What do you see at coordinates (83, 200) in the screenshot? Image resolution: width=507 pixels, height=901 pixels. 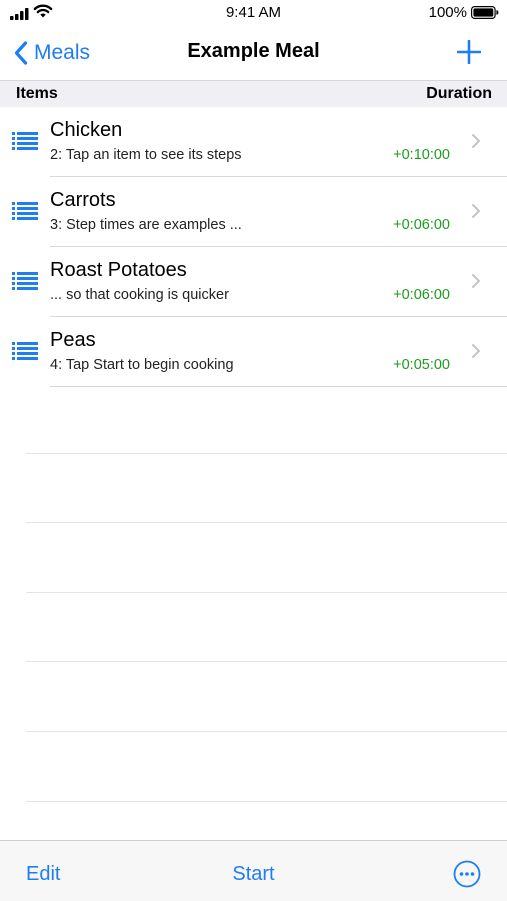 I see `item-title: Carrots` at bounding box center [83, 200].